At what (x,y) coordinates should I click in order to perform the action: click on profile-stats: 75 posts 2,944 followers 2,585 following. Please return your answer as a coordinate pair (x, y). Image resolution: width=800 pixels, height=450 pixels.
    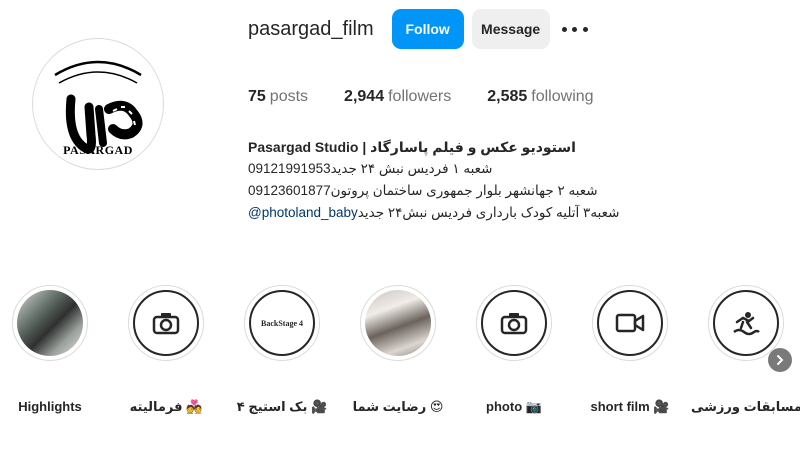
    Looking at the image, I should click on (439, 97).